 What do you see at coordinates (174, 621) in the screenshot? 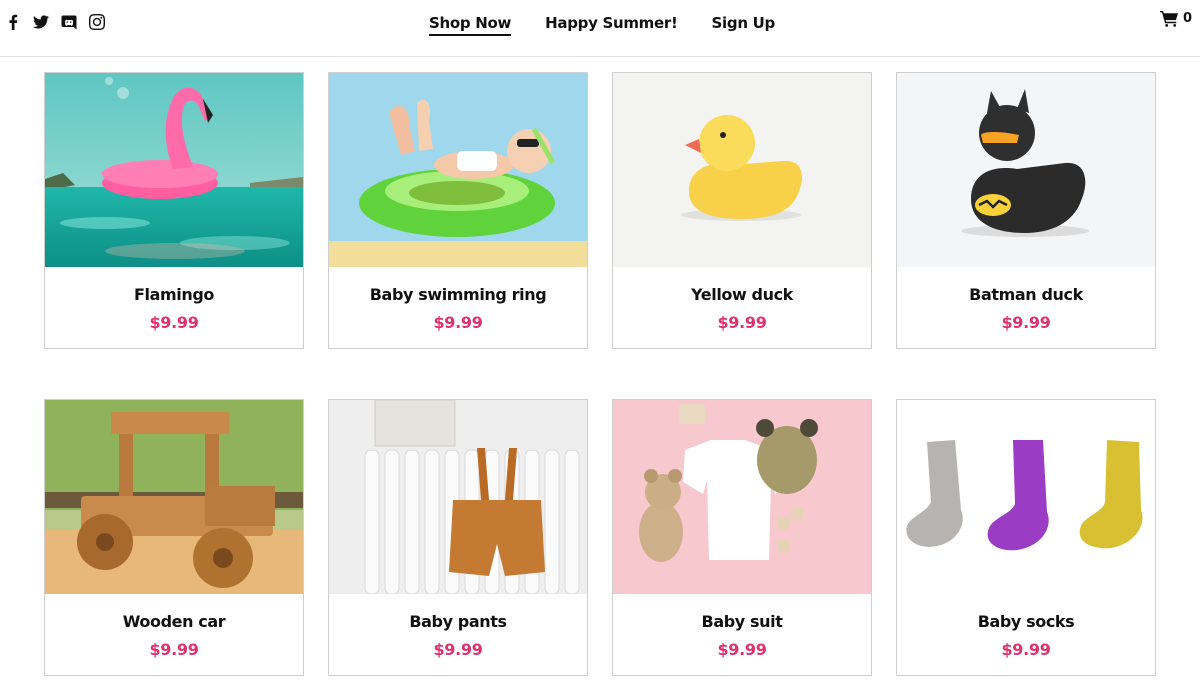
I see `product-name: Wooden car` at bounding box center [174, 621].